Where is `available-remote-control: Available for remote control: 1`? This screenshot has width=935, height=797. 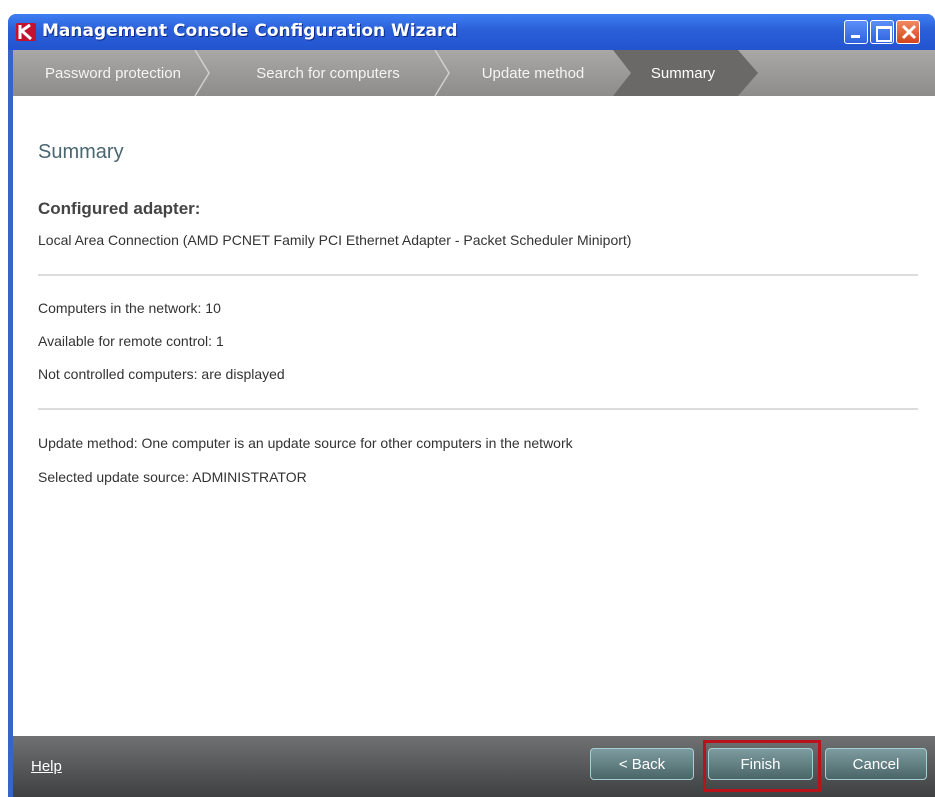
available-remote-control: Available for remote control: 1 is located at coordinates (131, 341).